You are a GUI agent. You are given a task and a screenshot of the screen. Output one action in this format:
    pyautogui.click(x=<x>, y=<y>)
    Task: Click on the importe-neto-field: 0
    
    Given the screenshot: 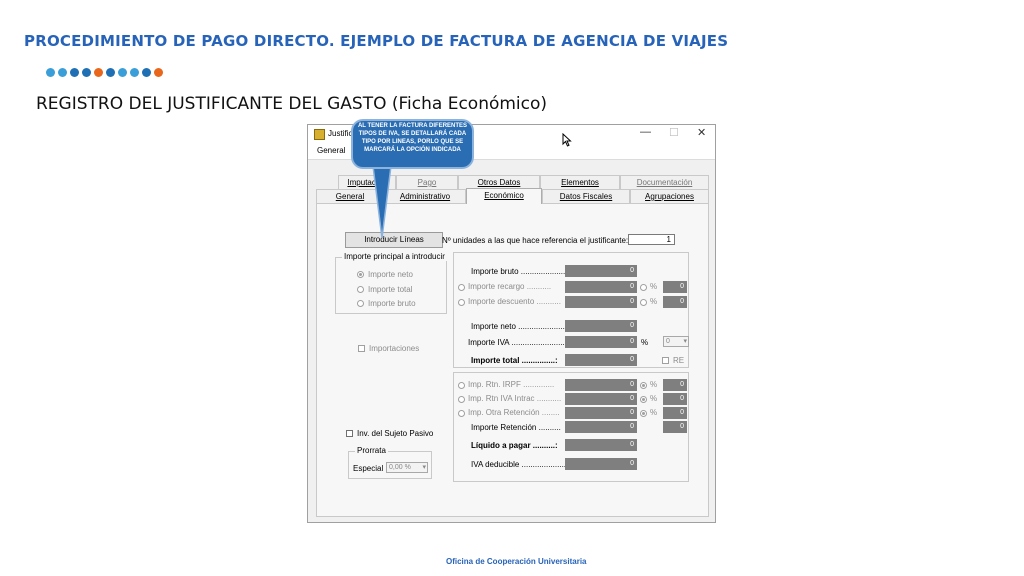 What is the action you would take?
    pyautogui.click(x=601, y=326)
    